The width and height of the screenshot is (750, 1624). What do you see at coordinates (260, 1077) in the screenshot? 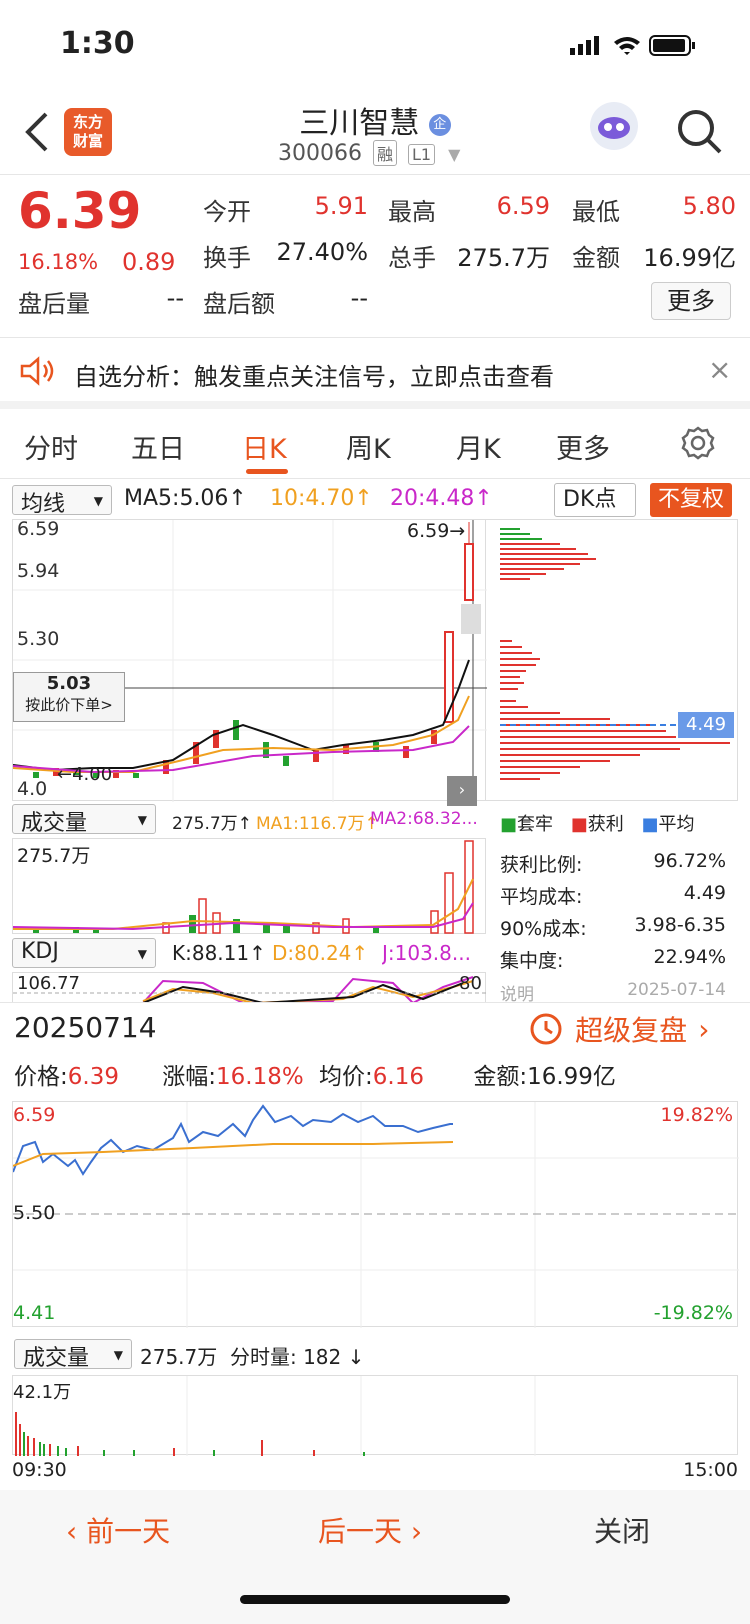
I see `day-chg: 16.18%` at bounding box center [260, 1077].